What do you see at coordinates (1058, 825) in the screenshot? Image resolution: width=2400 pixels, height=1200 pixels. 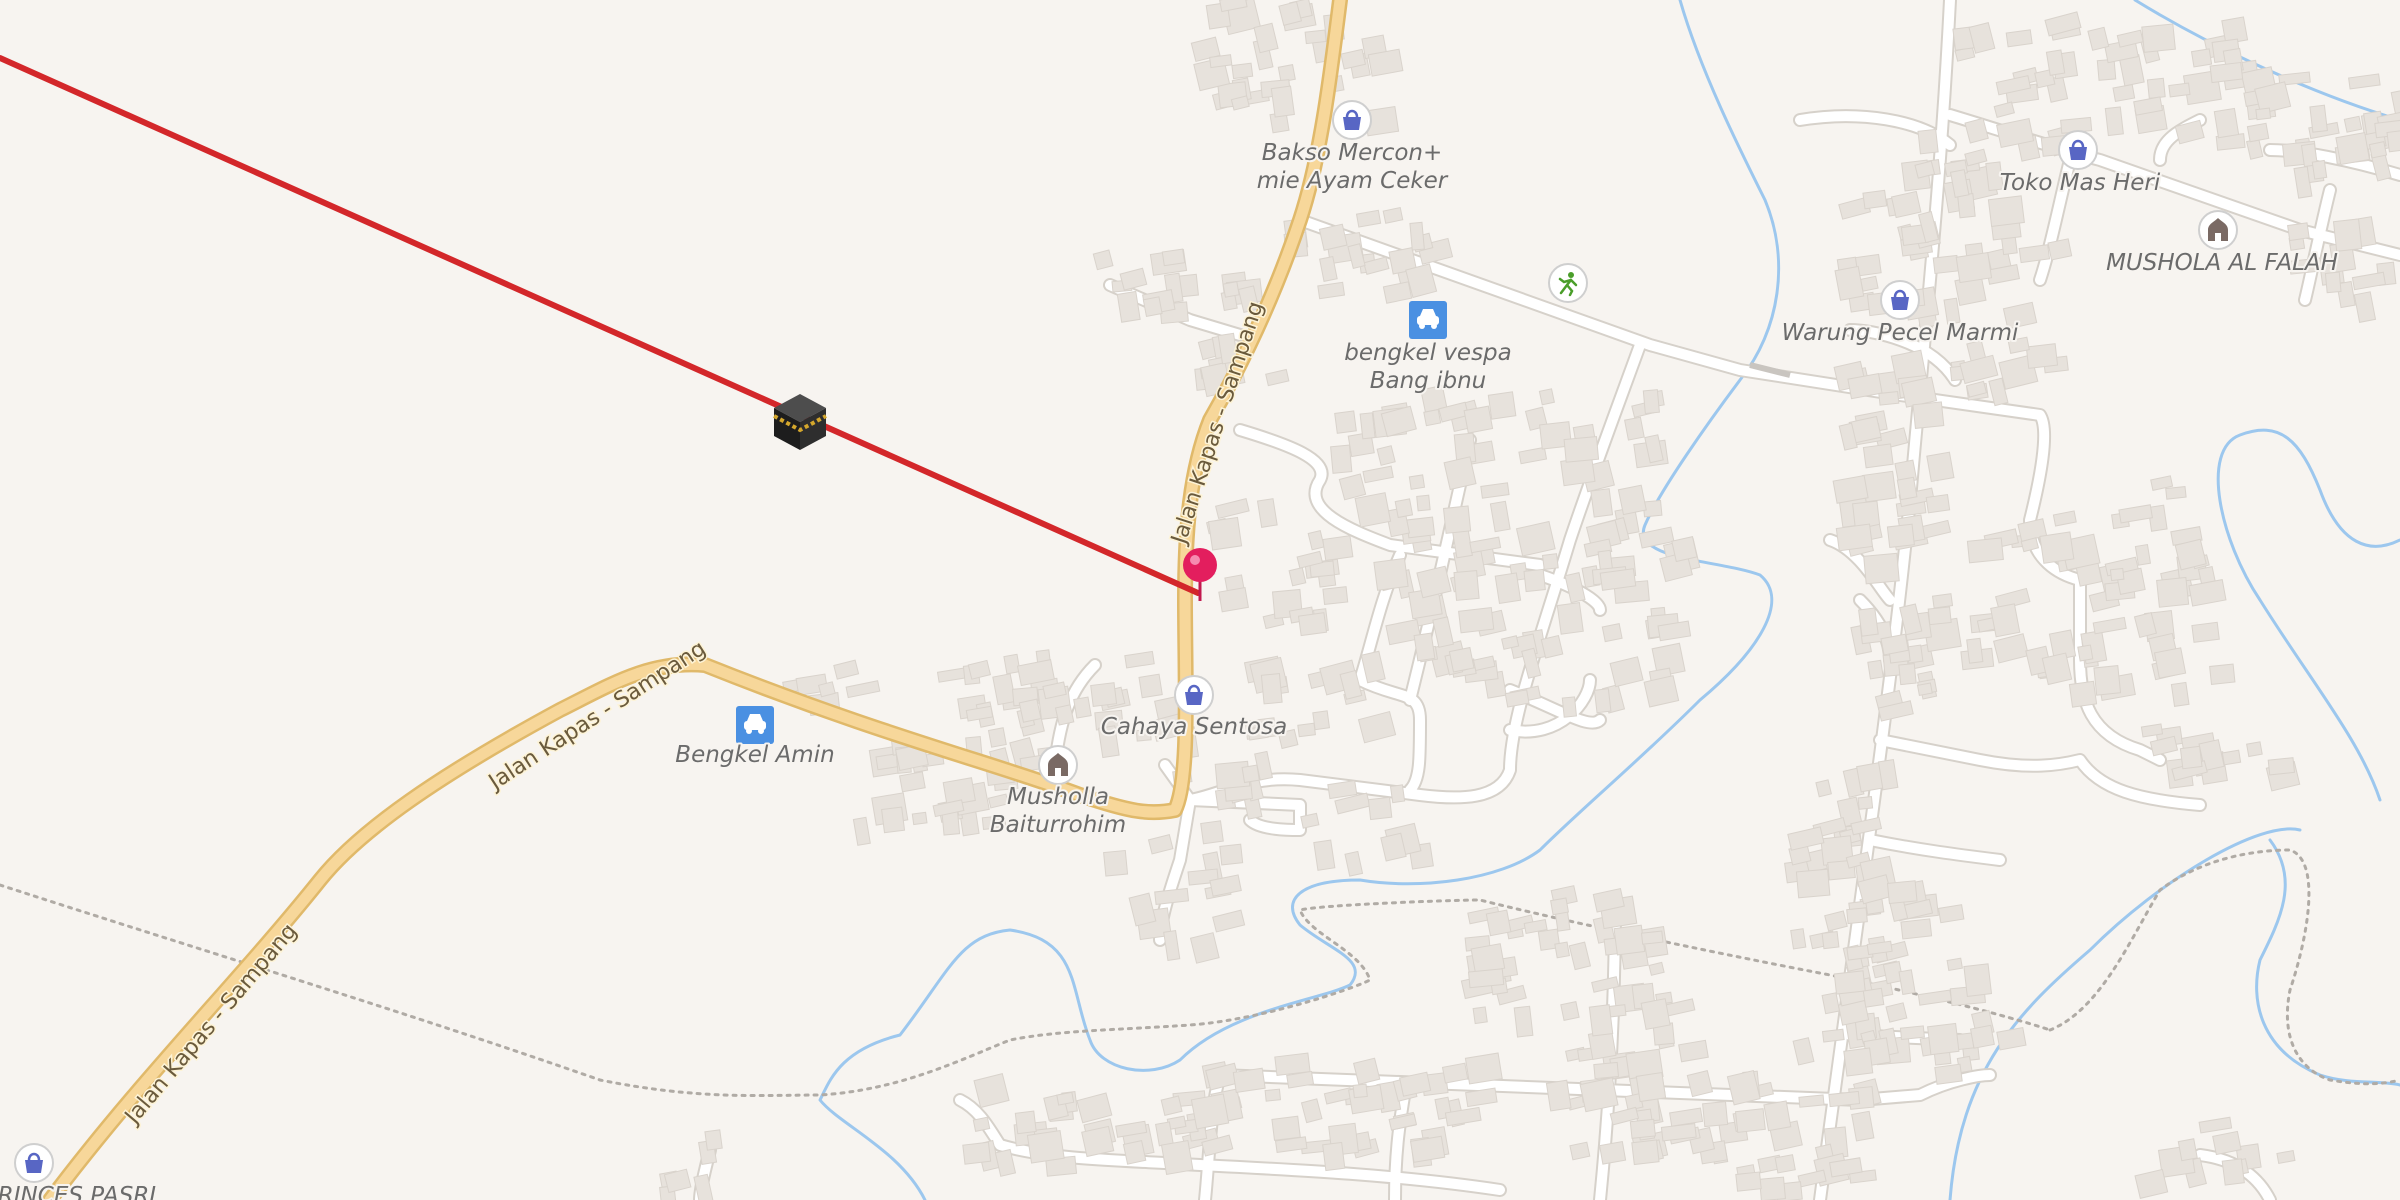 I see `poi-label: Baiturrohim` at bounding box center [1058, 825].